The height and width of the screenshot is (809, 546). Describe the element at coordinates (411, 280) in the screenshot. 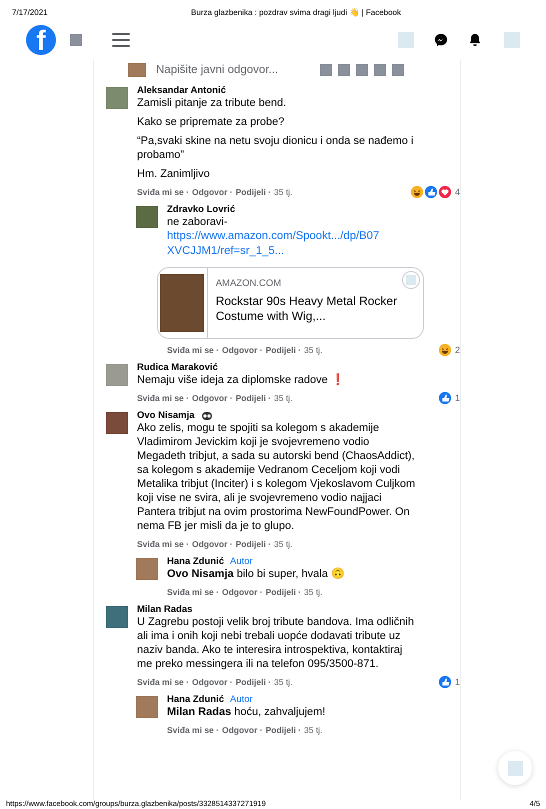

I see `close-button` at that location.